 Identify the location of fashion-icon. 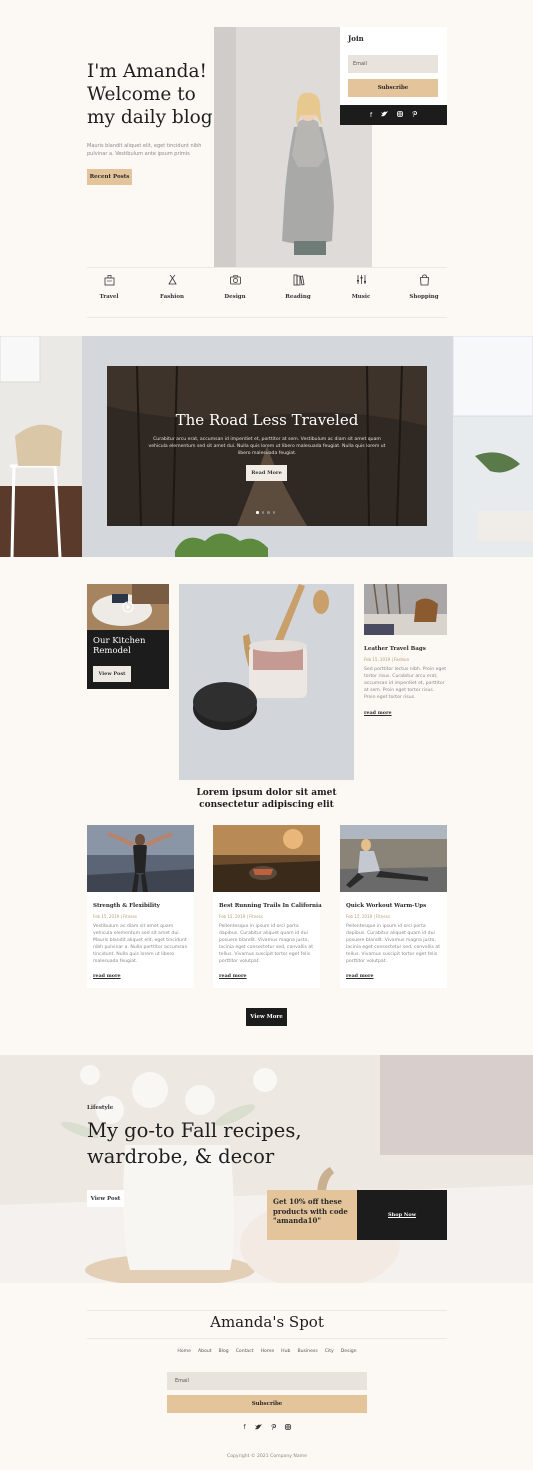
(172, 279).